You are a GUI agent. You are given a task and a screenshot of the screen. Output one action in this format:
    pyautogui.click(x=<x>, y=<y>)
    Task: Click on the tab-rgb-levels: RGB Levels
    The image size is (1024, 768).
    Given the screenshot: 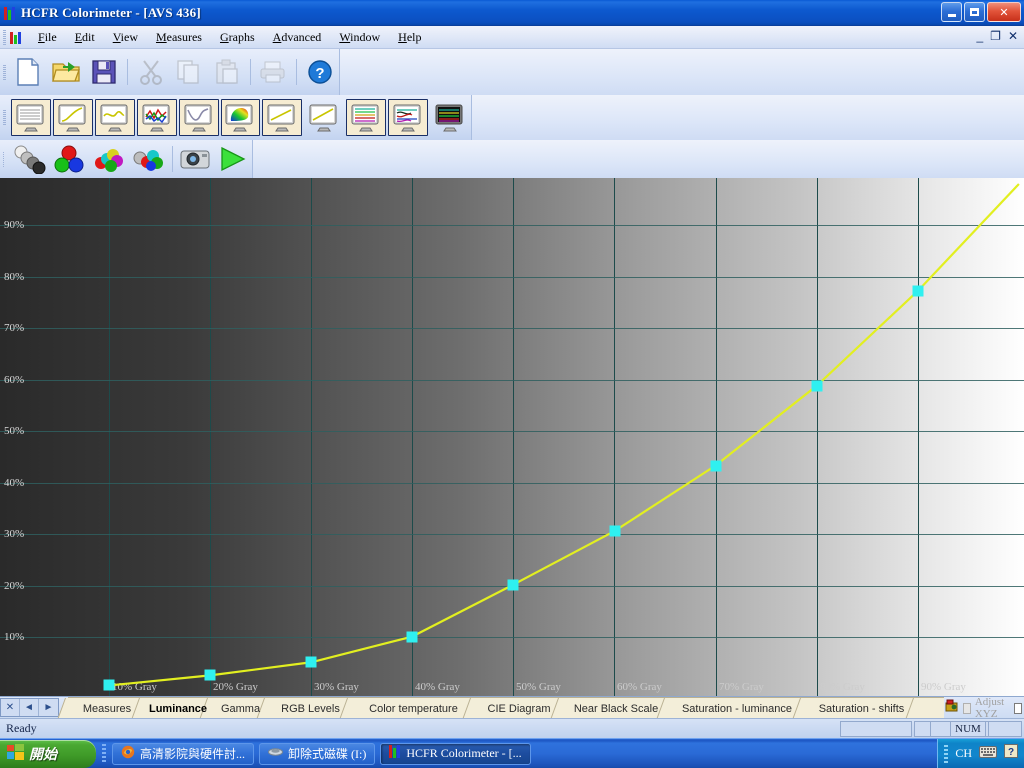 What is the action you would take?
    pyautogui.click(x=308, y=708)
    